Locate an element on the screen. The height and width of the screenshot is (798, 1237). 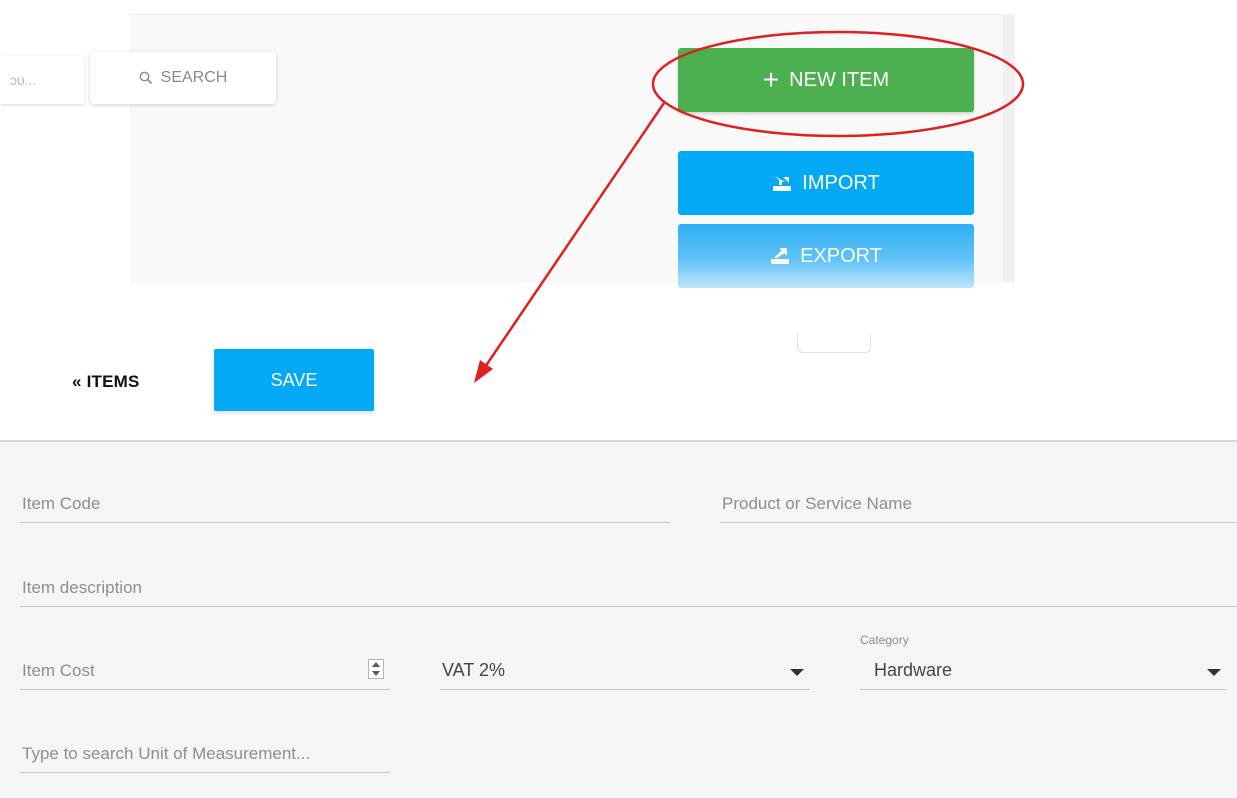
annotation-arrowhead is located at coordinates (483, 371).